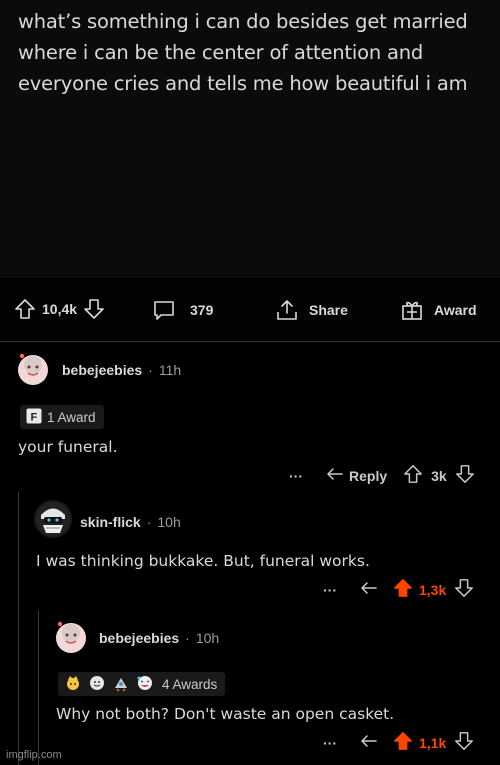  I want to click on share-label: Share, so click(328, 310).